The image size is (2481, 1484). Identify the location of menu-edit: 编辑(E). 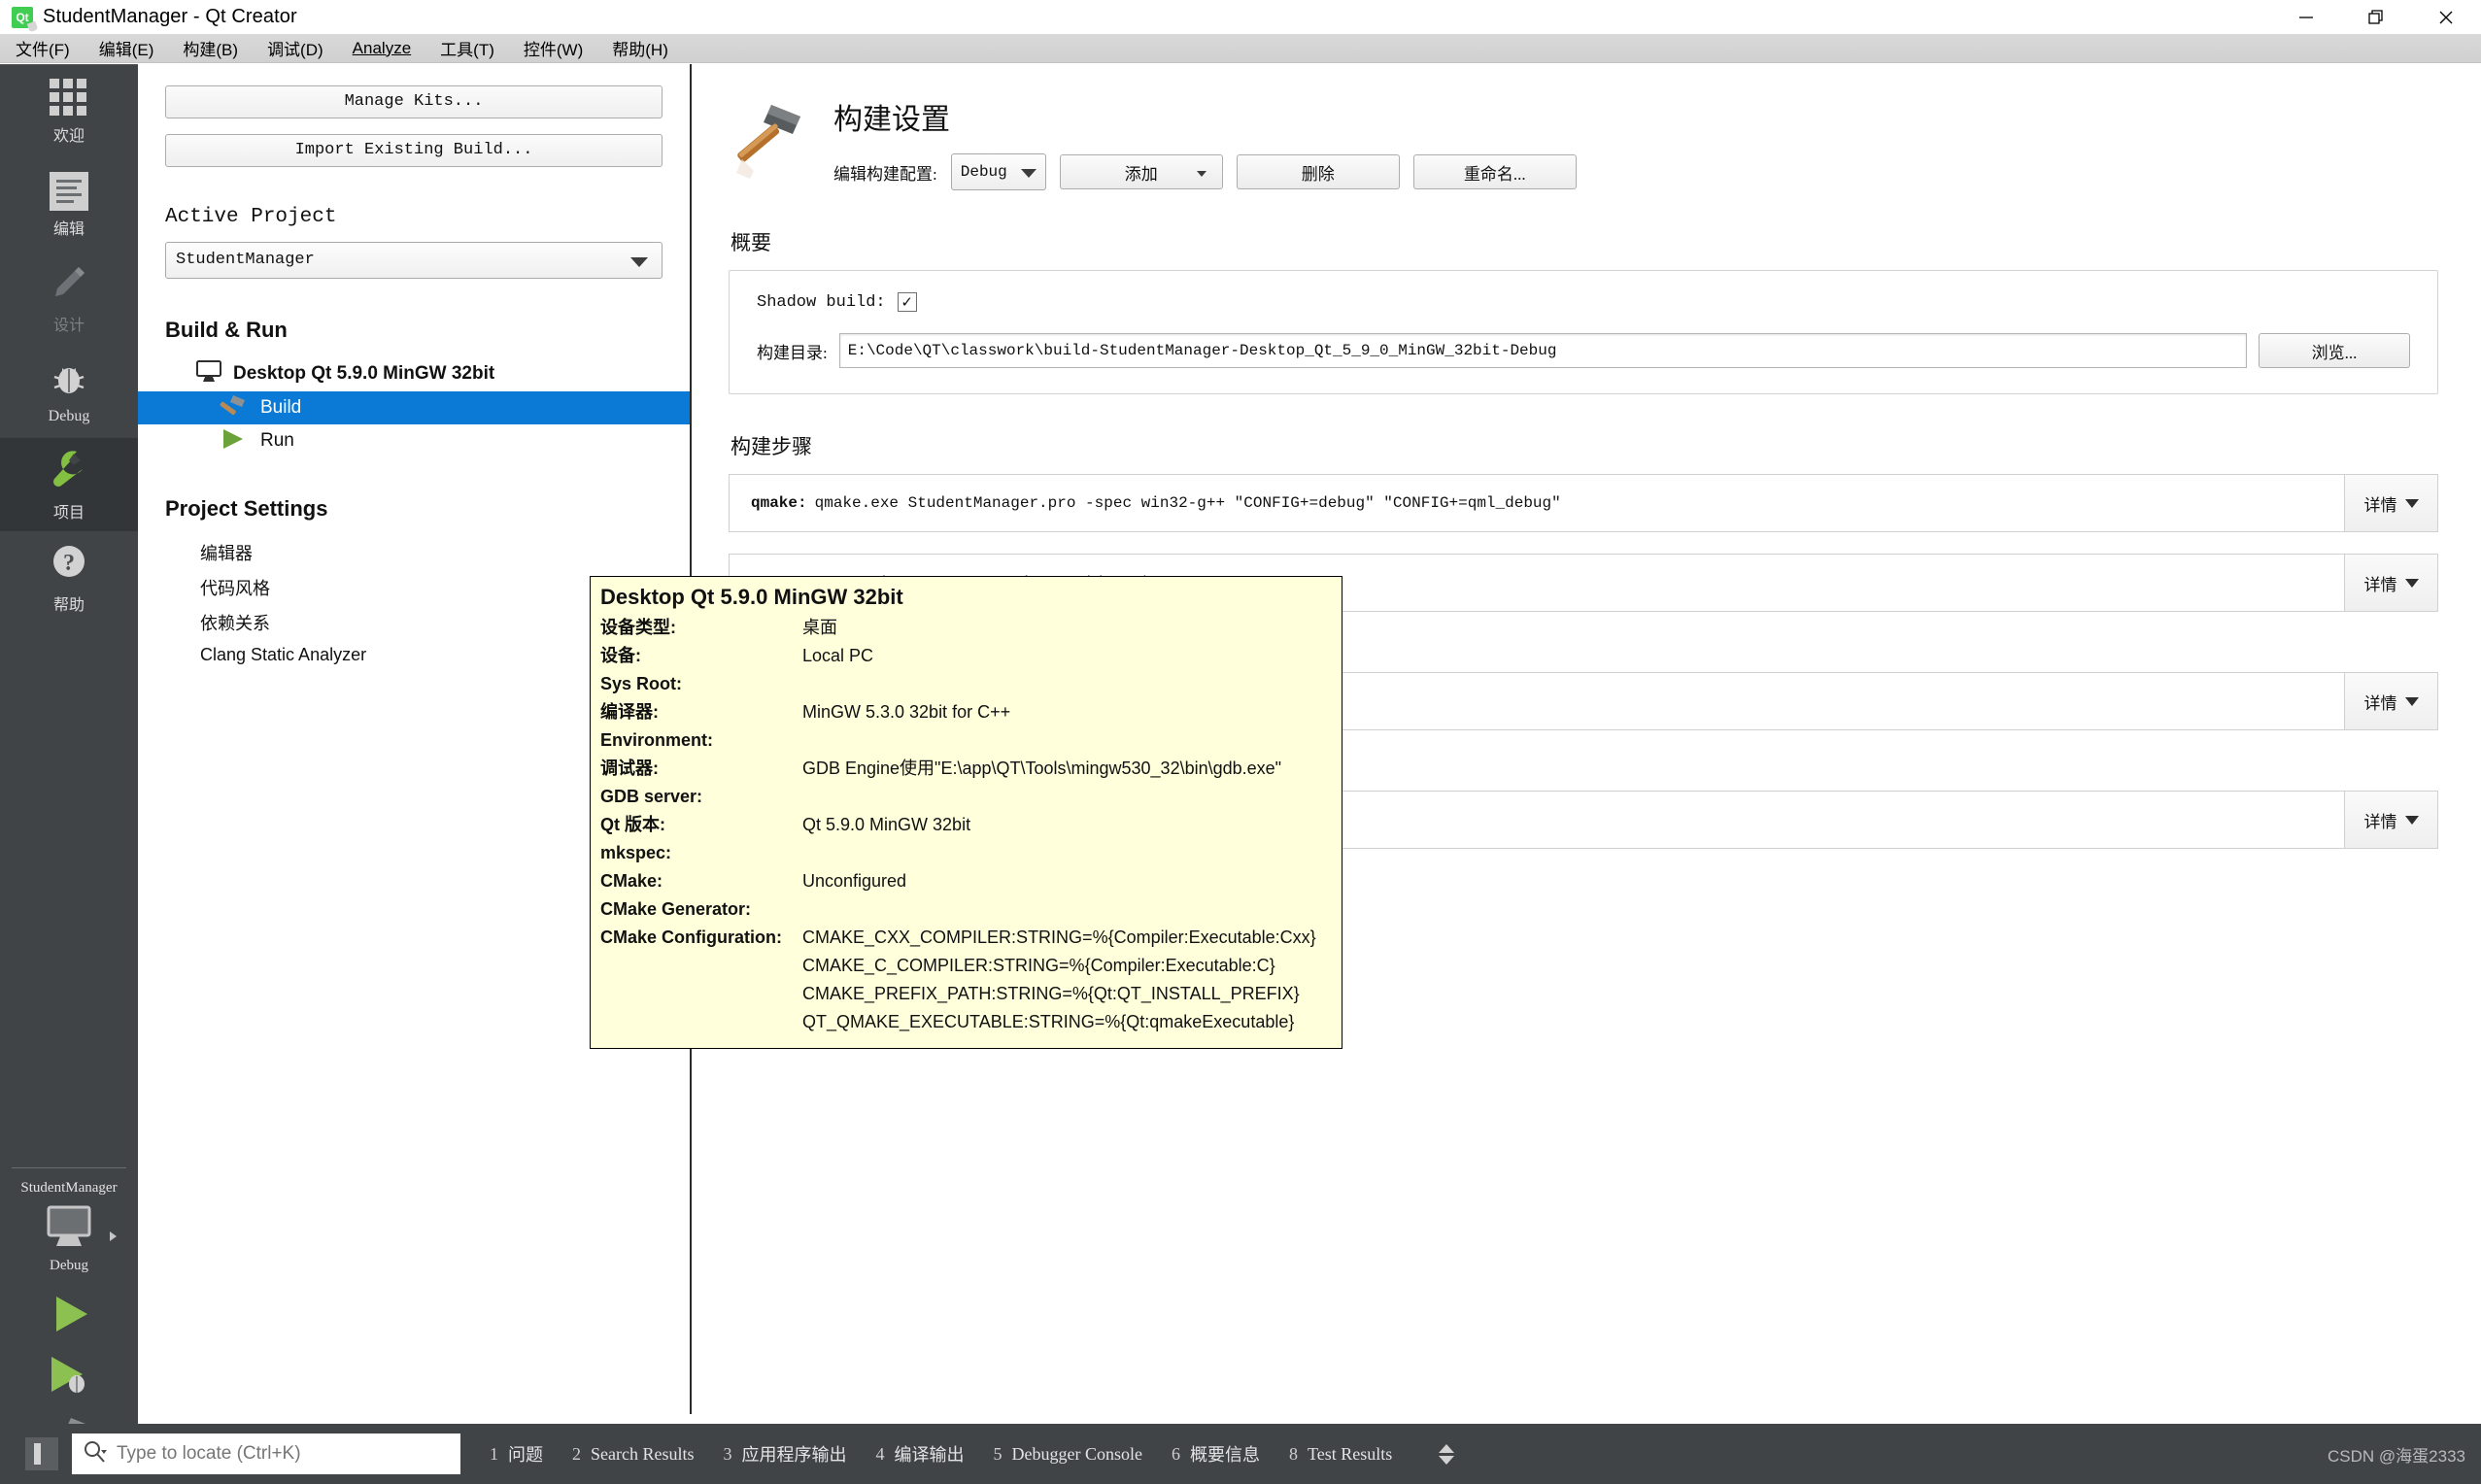
(127, 48).